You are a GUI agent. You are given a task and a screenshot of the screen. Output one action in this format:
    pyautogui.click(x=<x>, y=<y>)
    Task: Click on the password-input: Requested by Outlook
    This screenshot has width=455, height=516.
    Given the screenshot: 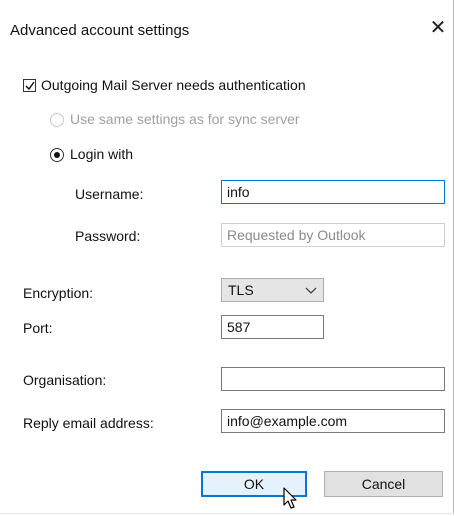 What is the action you would take?
    pyautogui.click(x=333, y=235)
    